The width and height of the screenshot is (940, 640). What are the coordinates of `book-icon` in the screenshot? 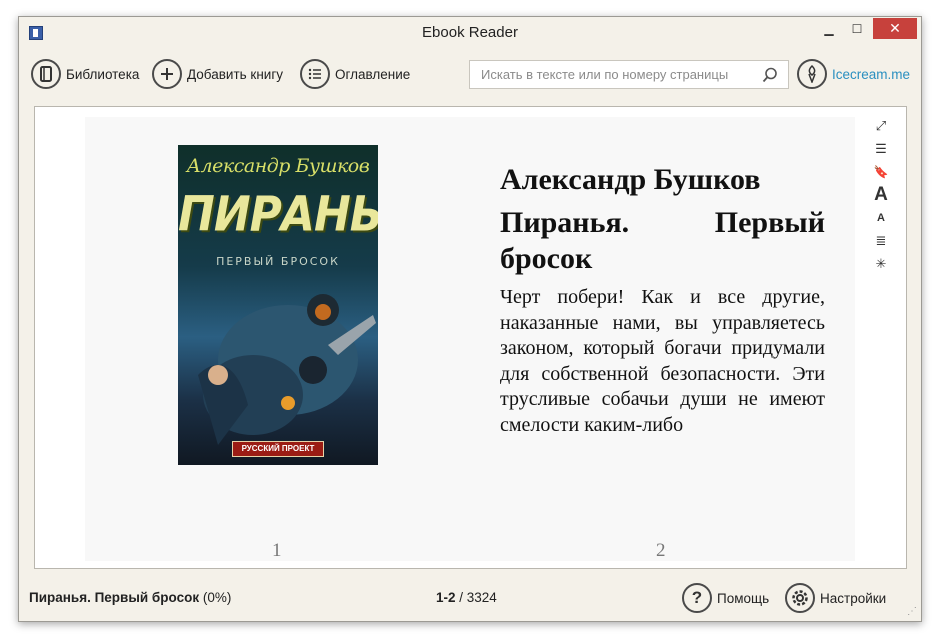 It's located at (46, 74).